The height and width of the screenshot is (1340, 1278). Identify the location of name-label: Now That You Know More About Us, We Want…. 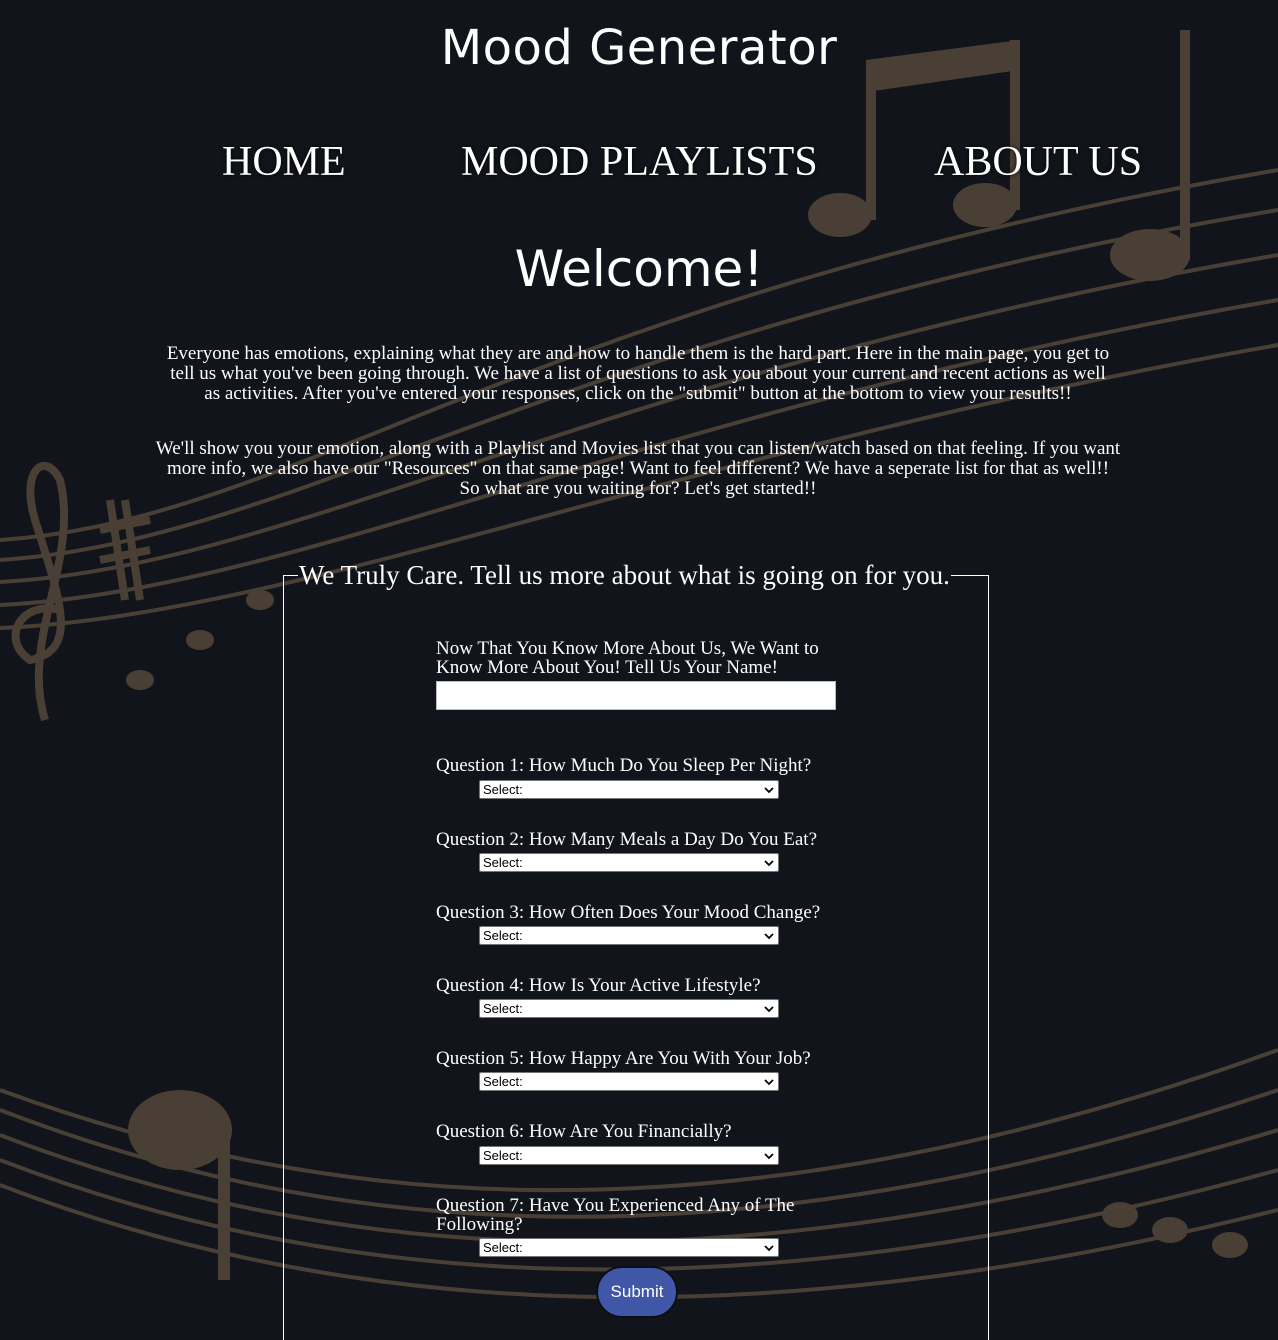
(627, 658).